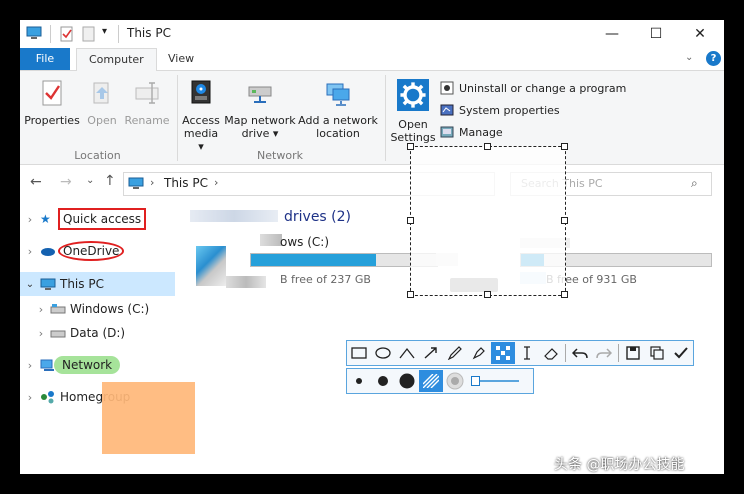 This screenshot has width=744, height=494. Describe the element at coordinates (216, 182) in the screenshot. I see `breadcrumb-chevron-icon: ›` at that location.